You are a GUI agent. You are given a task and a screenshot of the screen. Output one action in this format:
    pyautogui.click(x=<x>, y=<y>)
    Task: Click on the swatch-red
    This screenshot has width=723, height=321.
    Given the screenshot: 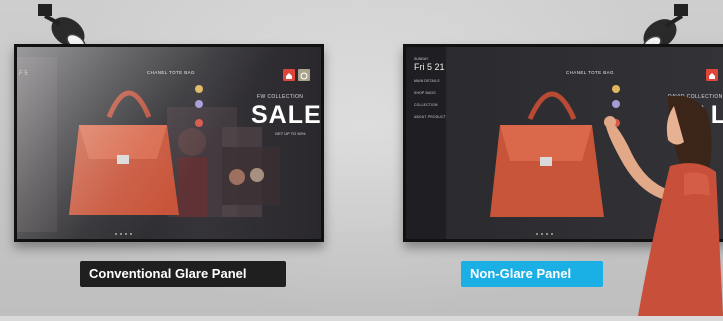 What is the action you would take?
    pyautogui.click(x=199, y=123)
    